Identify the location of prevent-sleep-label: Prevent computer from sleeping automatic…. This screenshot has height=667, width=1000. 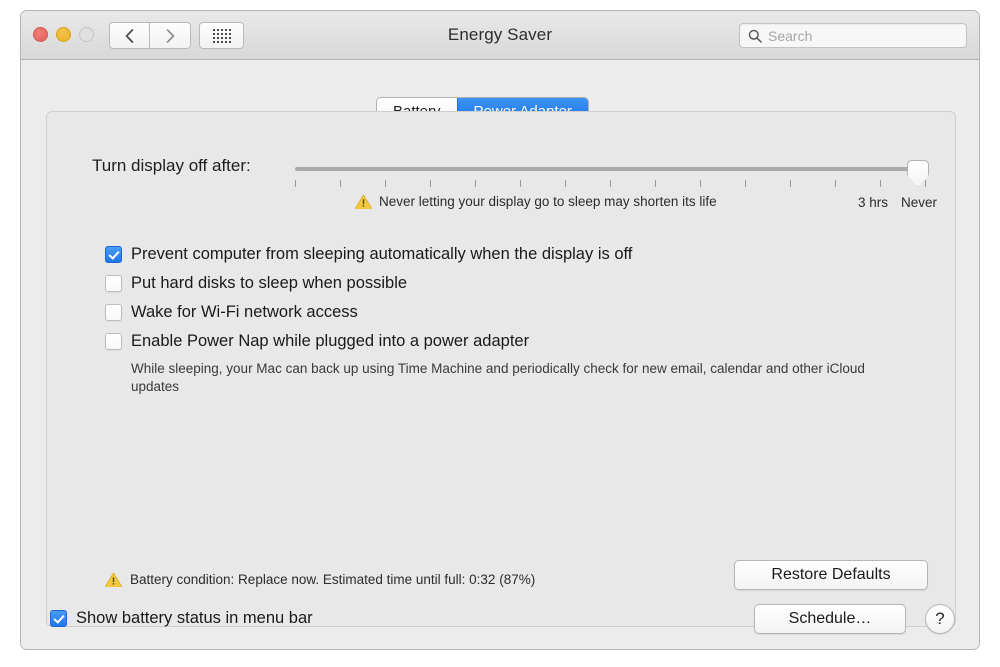
(382, 254).